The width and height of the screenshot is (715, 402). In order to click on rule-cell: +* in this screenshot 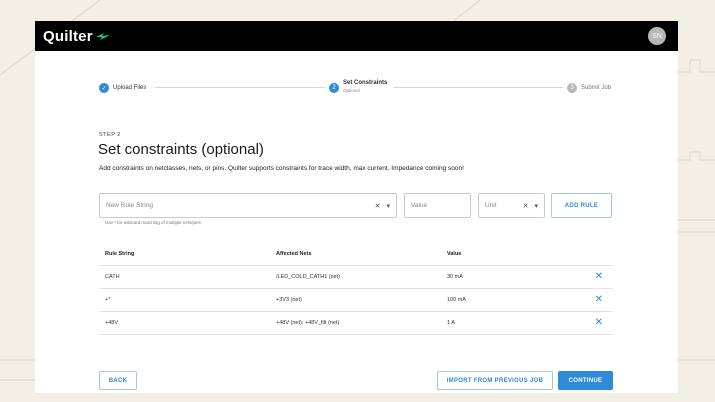, I will do `click(108, 300)`.